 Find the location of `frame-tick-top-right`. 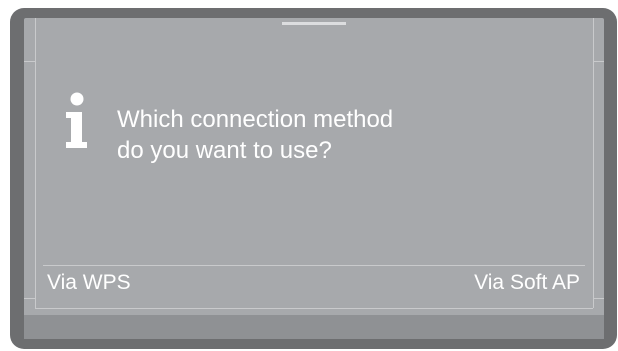

frame-tick-top-right is located at coordinates (598, 61).